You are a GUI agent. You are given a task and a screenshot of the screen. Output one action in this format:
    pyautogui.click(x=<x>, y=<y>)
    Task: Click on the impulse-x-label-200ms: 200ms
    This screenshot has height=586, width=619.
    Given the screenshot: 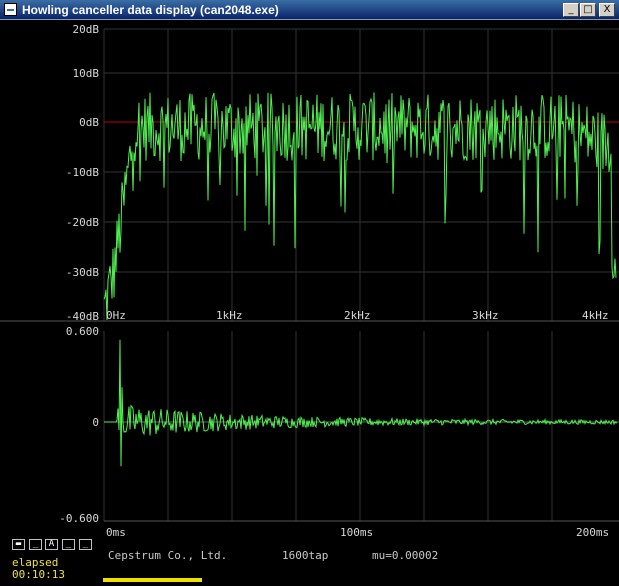 What is the action you would take?
    pyautogui.click(x=592, y=532)
    